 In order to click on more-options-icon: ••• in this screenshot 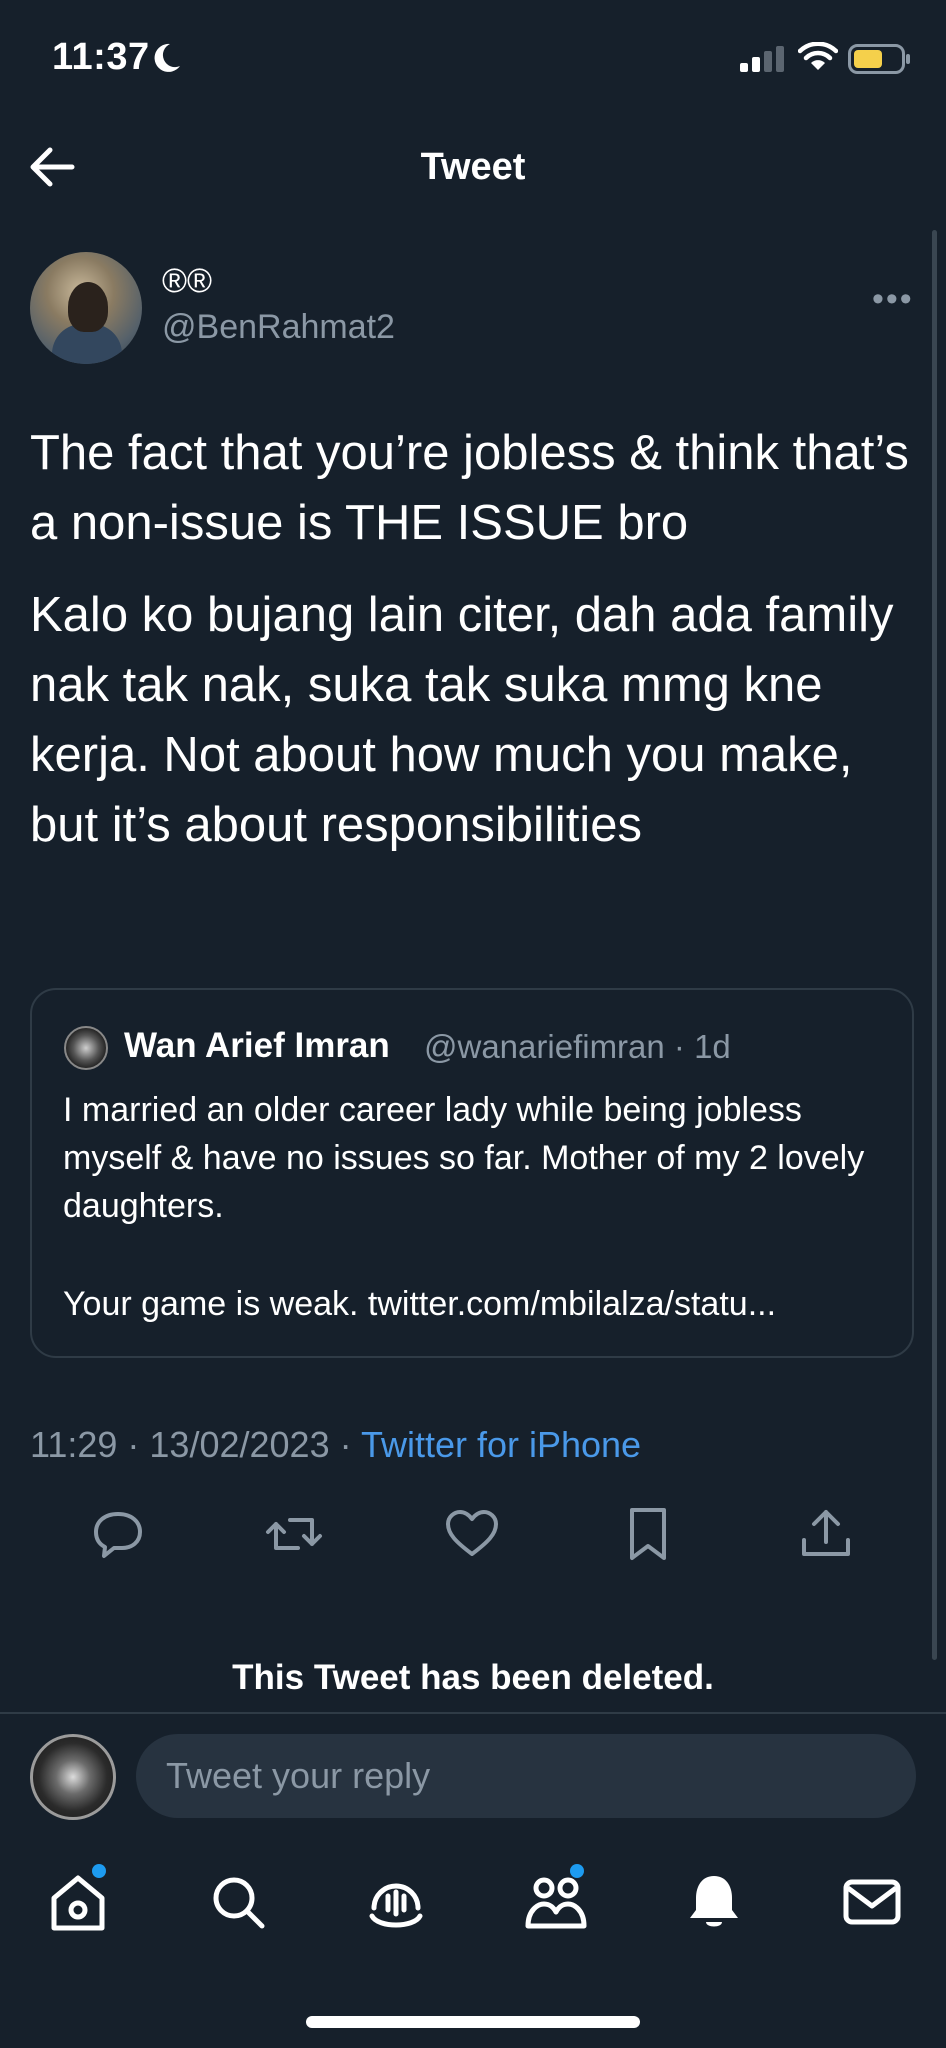, I will do `click(893, 299)`.